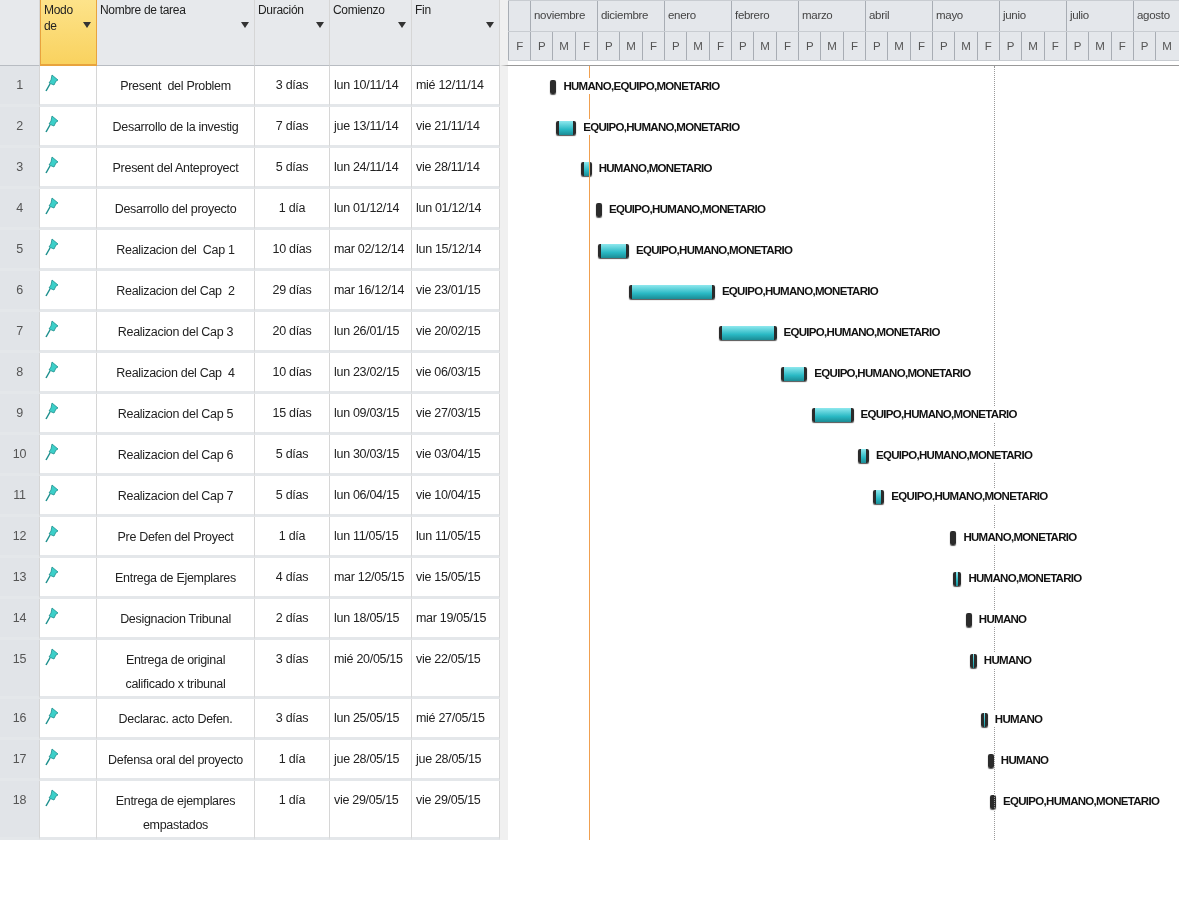  What do you see at coordinates (143, 10) in the screenshot?
I see `column-label: Nombre de tarea` at bounding box center [143, 10].